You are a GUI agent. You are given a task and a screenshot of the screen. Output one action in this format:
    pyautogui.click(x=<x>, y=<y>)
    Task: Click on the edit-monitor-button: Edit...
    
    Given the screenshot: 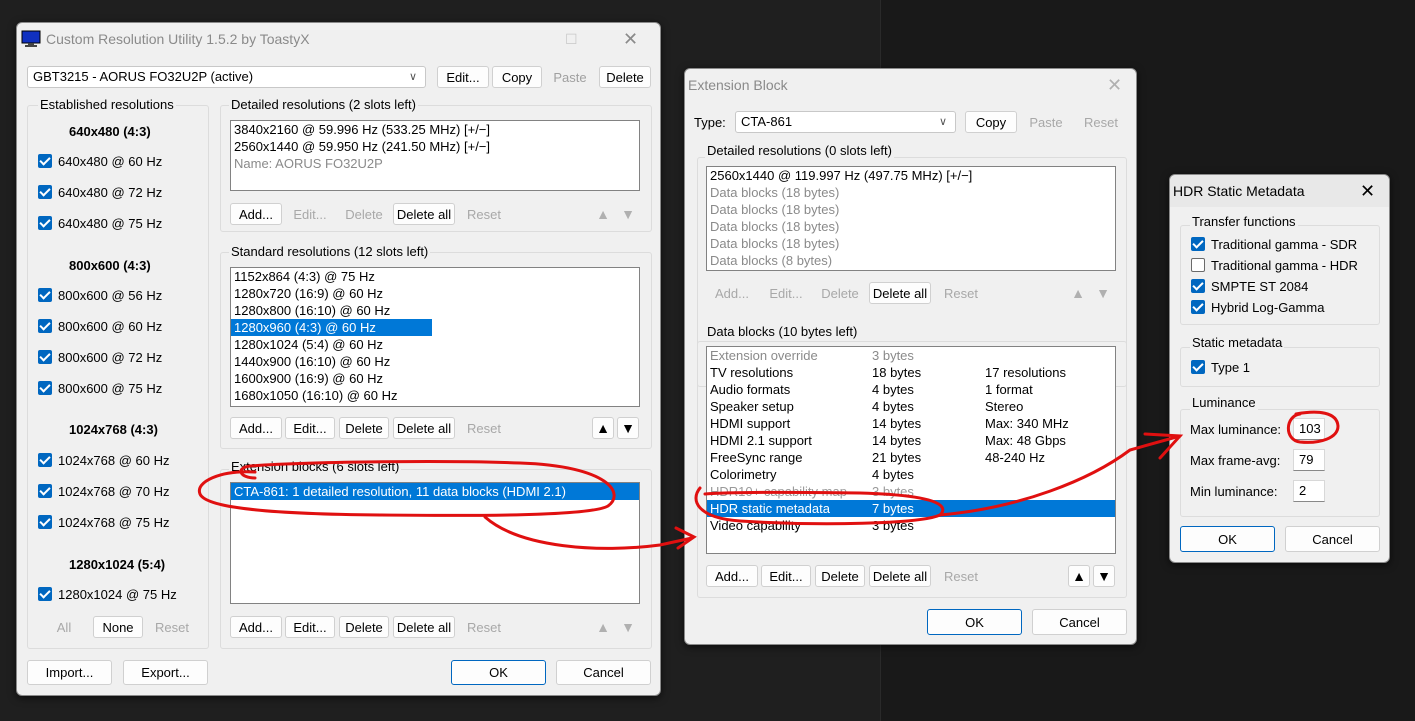 What is the action you would take?
    pyautogui.click(x=463, y=77)
    